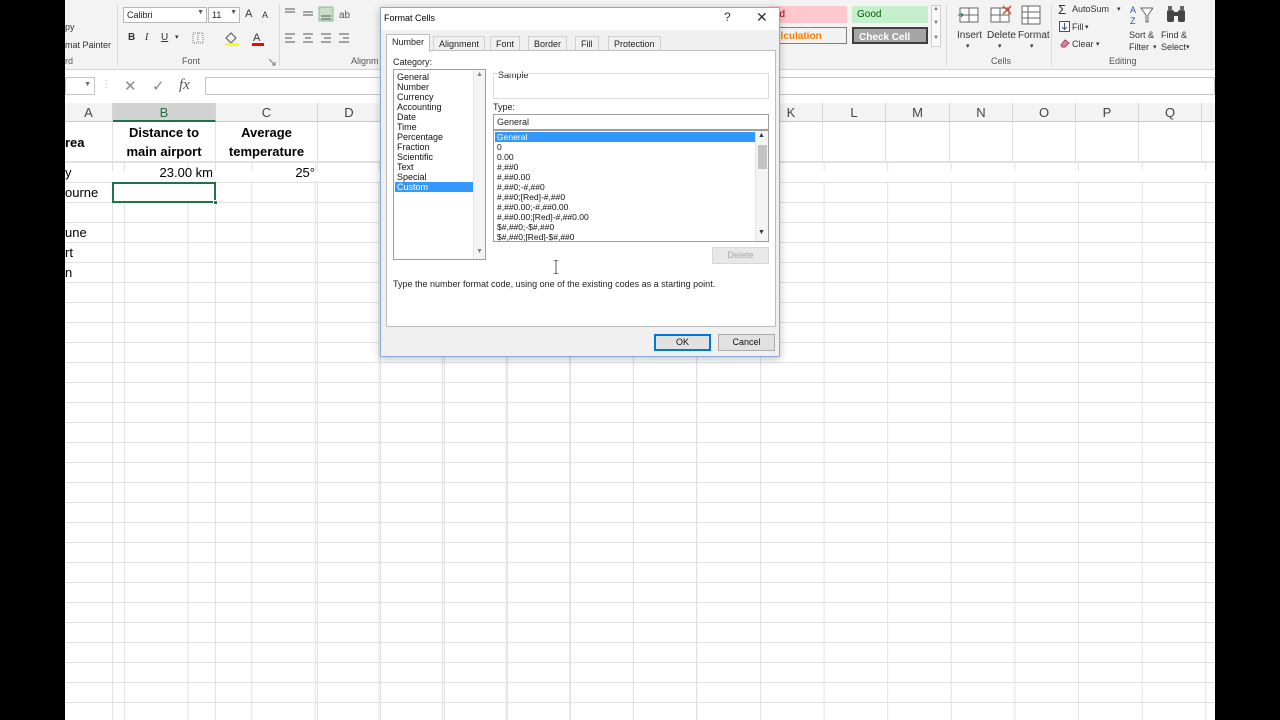 The width and height of the screenshot is (1280, 720). Describe the element at coordinates (434, 157) in the screenshot. I see `category-item: Scientific` at that location.